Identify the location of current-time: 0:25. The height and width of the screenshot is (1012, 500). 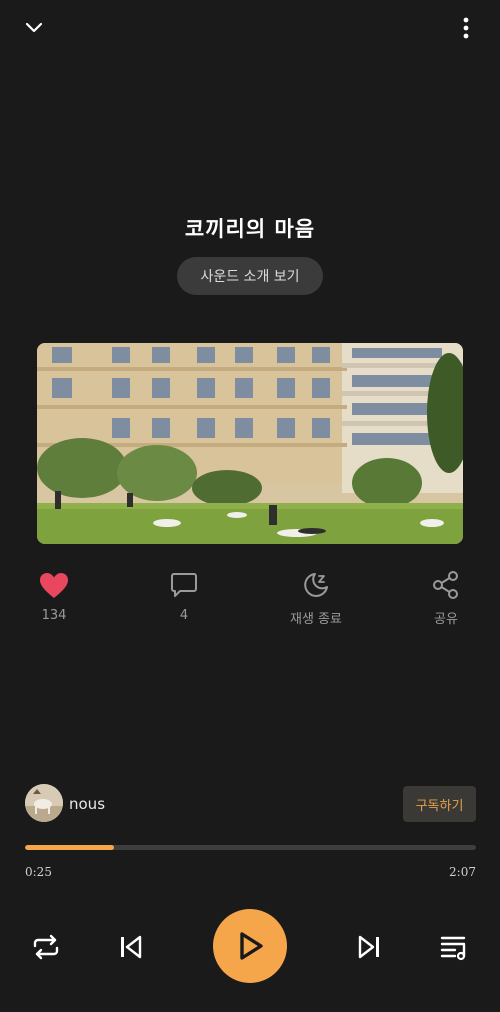
(38, 872).